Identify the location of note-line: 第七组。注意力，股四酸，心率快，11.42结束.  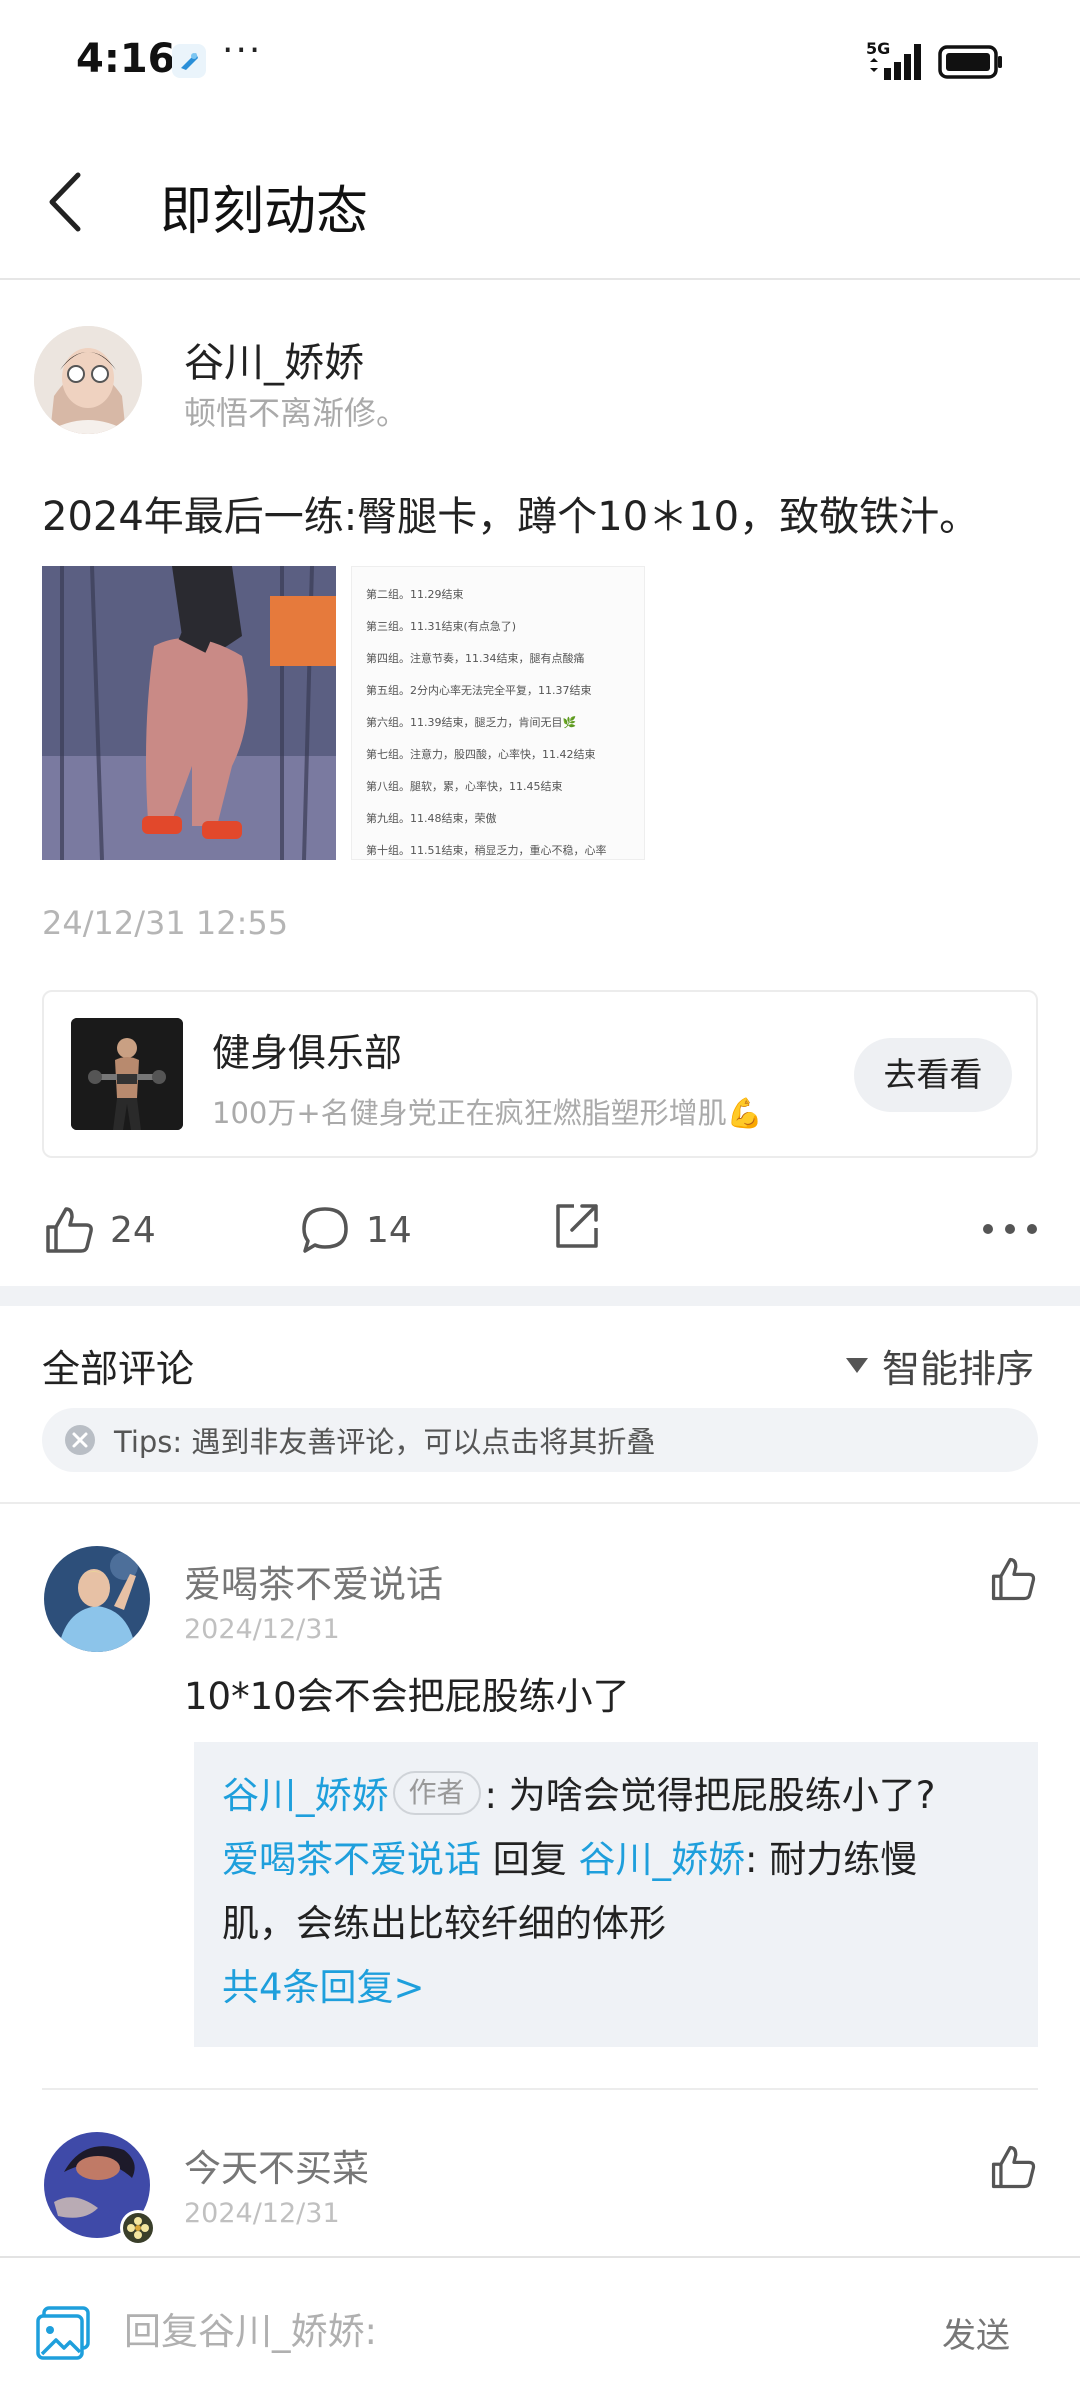
(481, 754).